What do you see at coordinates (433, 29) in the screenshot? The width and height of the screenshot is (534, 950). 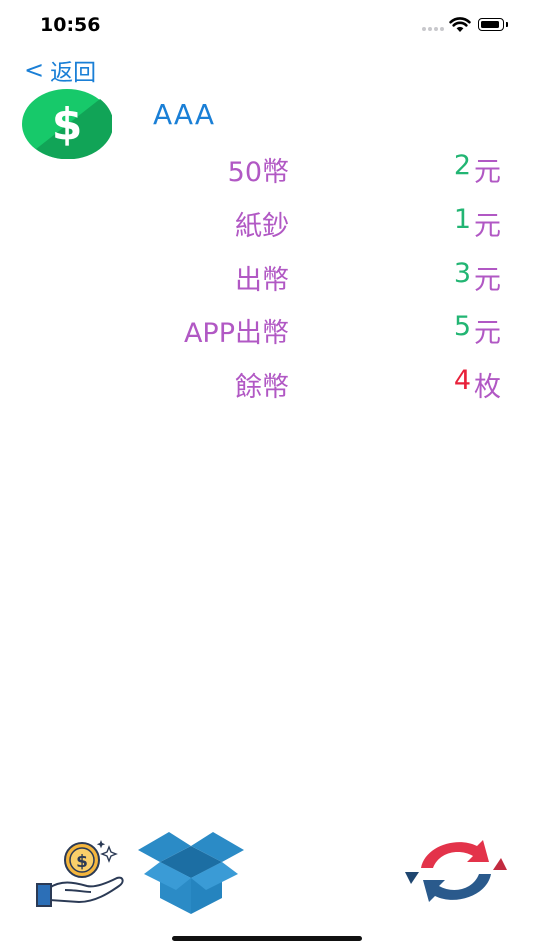 I see `cellular-signal-icon` at bounding box center [433, 29].